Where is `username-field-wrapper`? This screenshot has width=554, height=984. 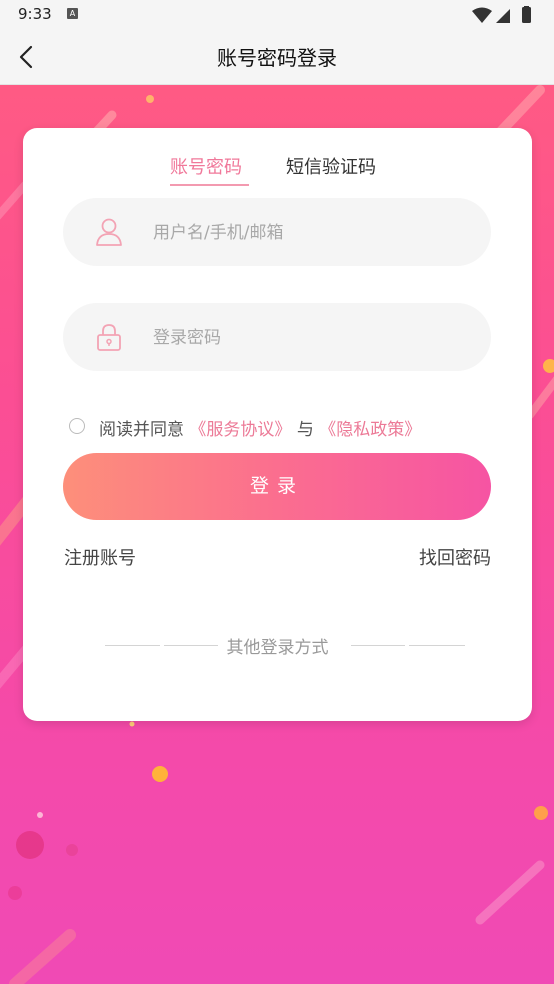
username-field-wrapper is located at coordinates (277, 232).